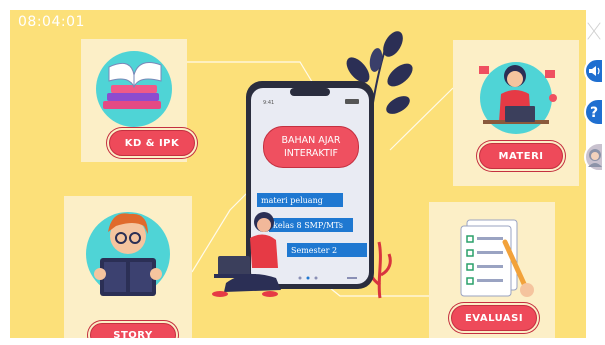 This screenshot has width=605, height=345. Describe the element at coordinates (327, 250) in the screenshot. I see `semester-badge: Semester 2` at that location.